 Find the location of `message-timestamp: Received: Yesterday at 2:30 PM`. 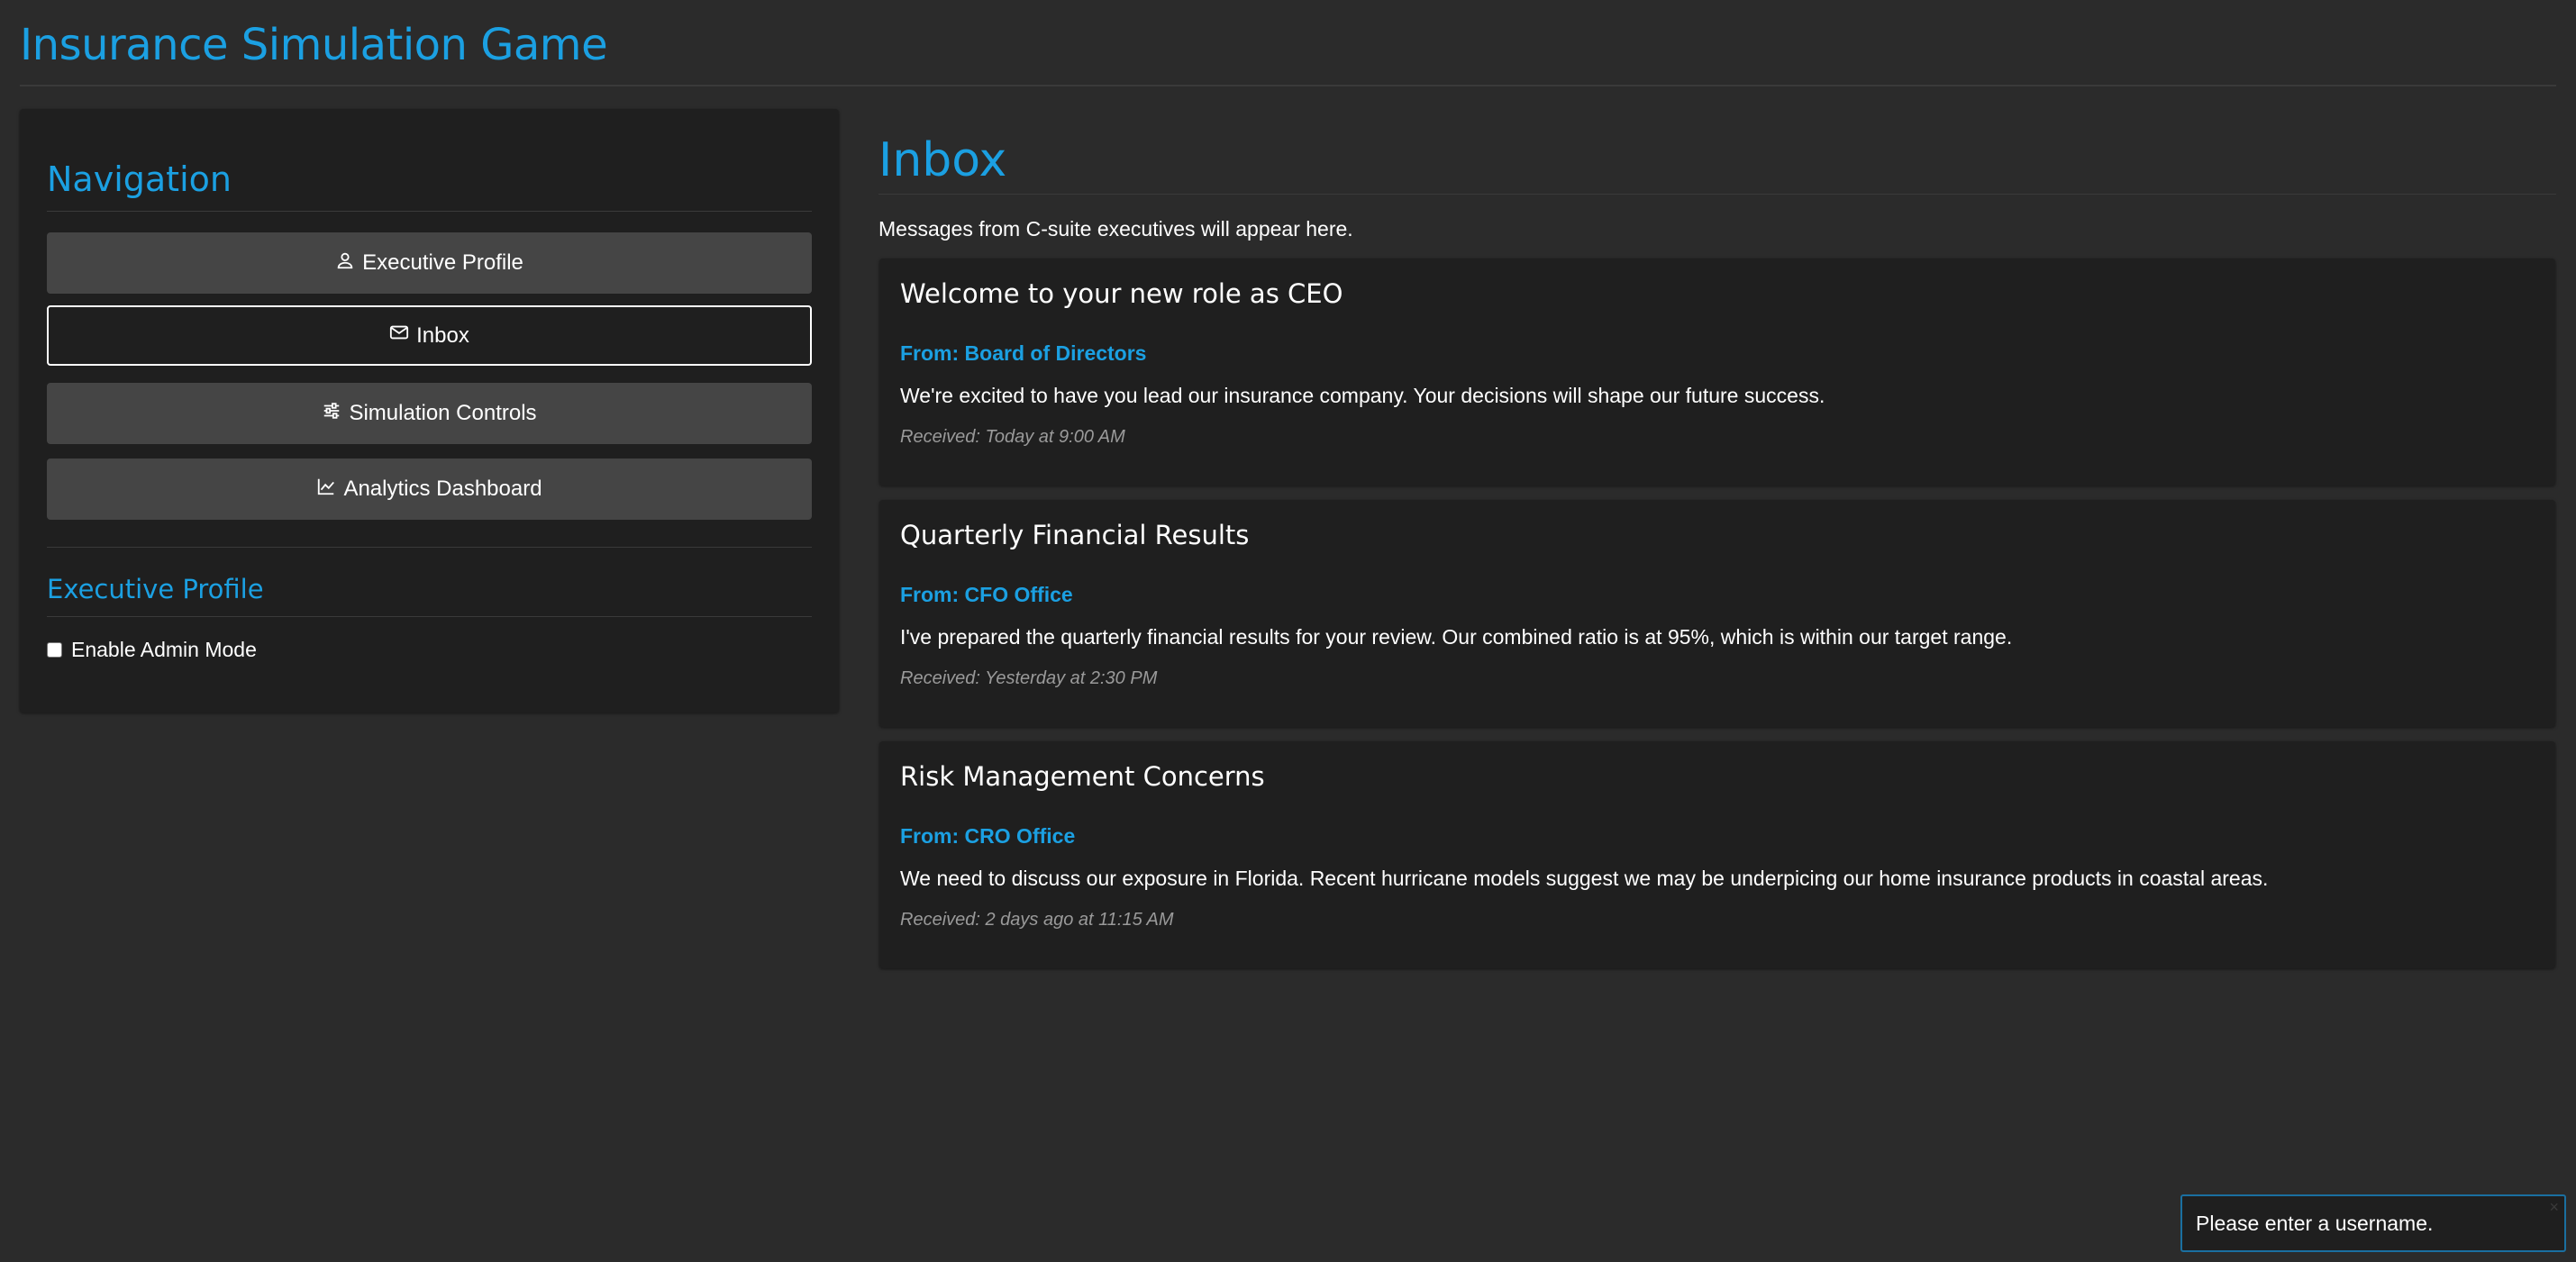

message-timestamp: Received: Yesterday at 2:30 PM is located at coordinates (1029, 678).